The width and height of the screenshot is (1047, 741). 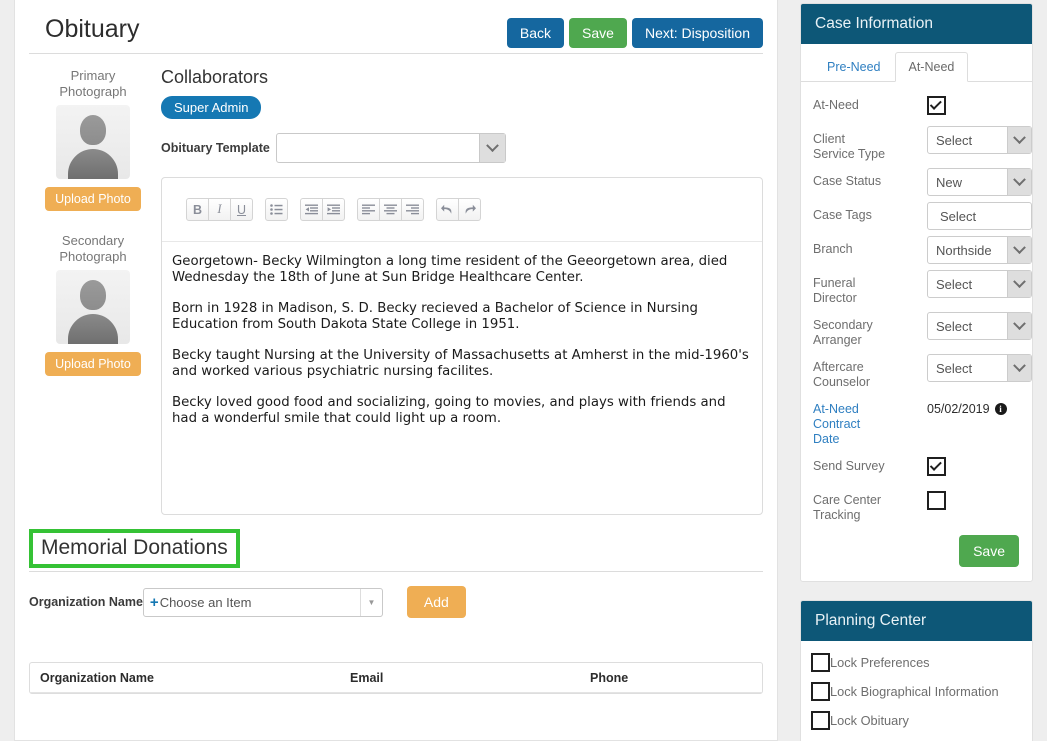 I want to click on memorial-donations-highlight-box: Memorial Donations, so click(x=134, y=548).